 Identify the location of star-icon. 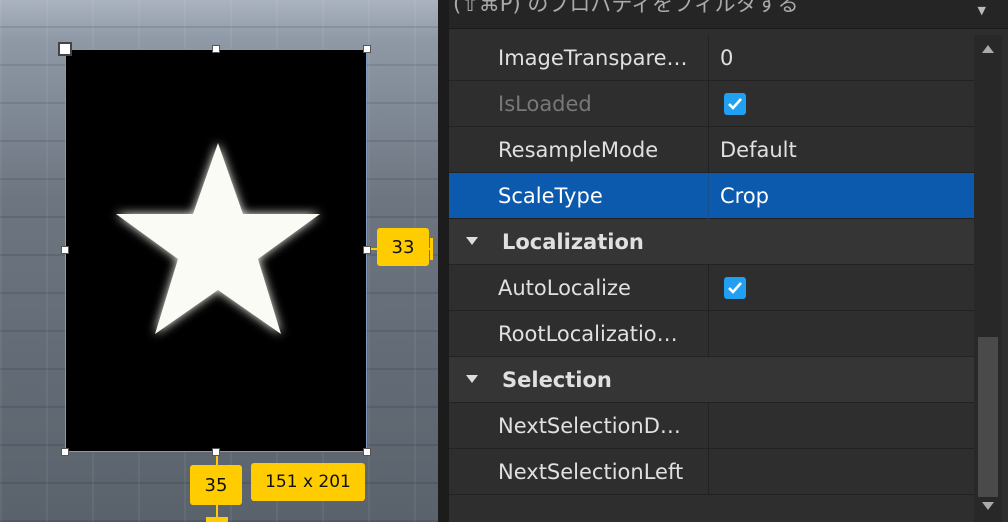
(218, 238).